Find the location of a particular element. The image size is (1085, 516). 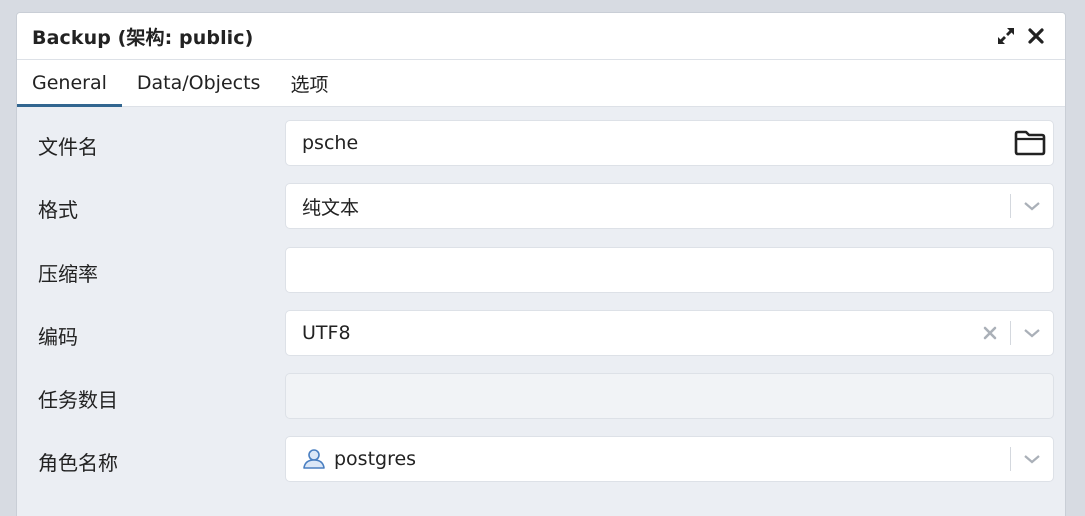

tab-data-objects: Data/Objects is located at coordinates (199, 83).